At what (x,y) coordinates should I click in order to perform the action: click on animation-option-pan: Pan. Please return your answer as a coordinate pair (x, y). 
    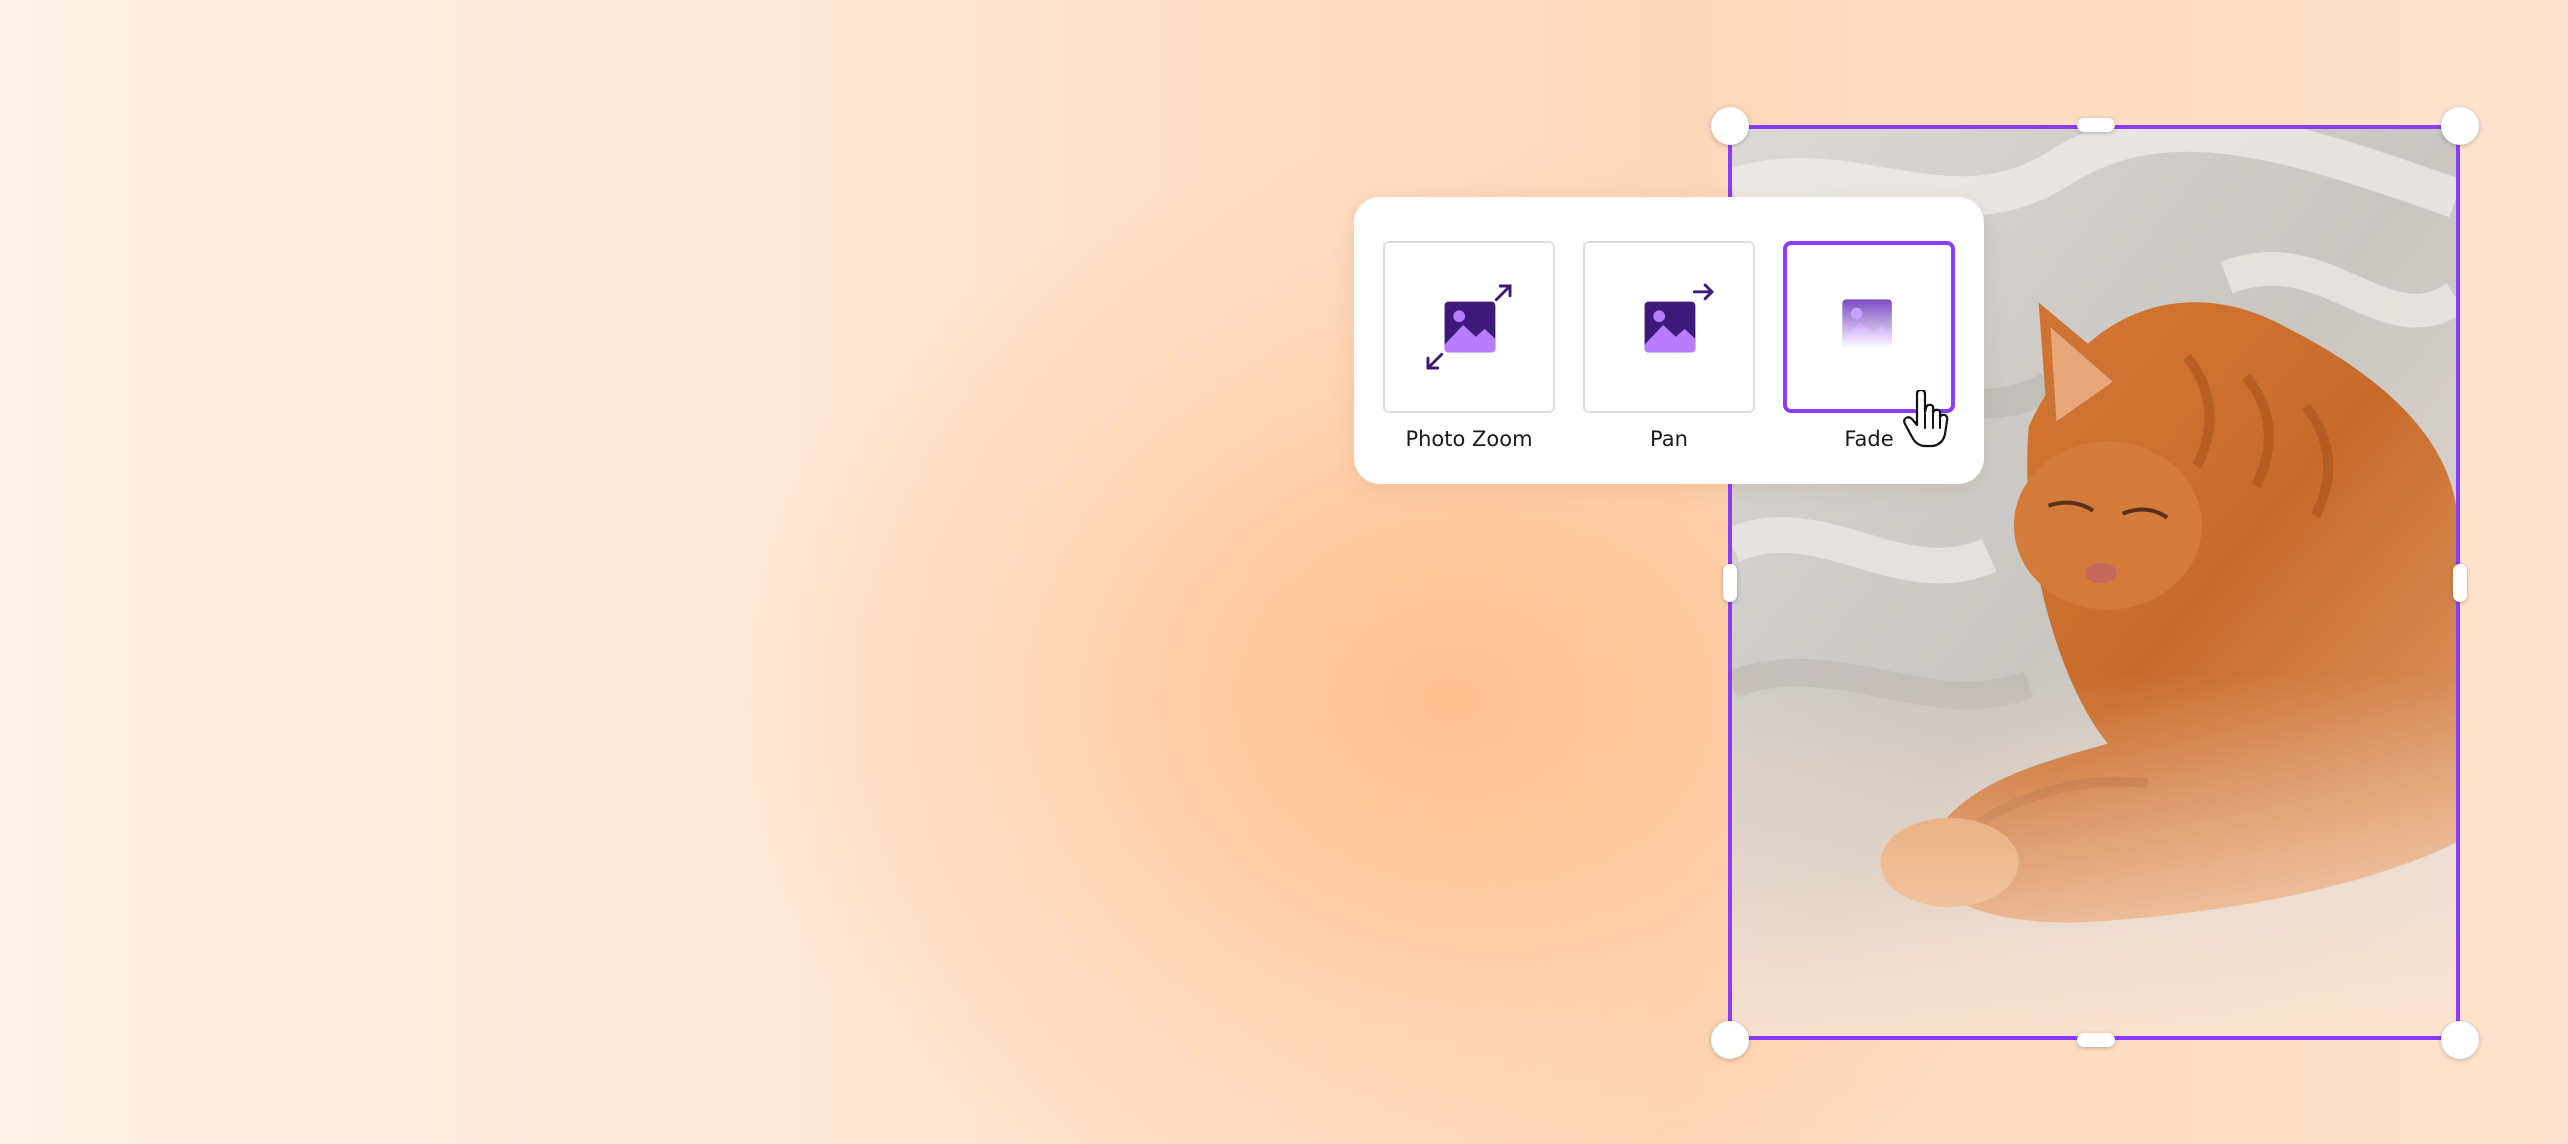
    Looking at the image, I should click on (1669, 349).